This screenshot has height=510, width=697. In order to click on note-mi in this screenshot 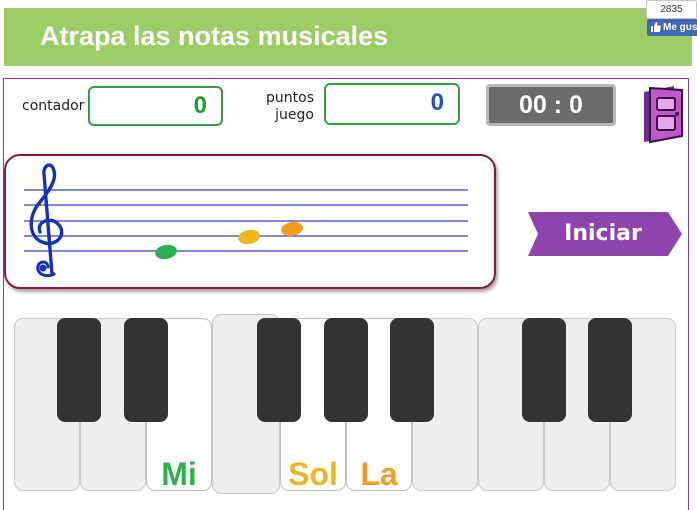, I will do `click(166, 252)`.